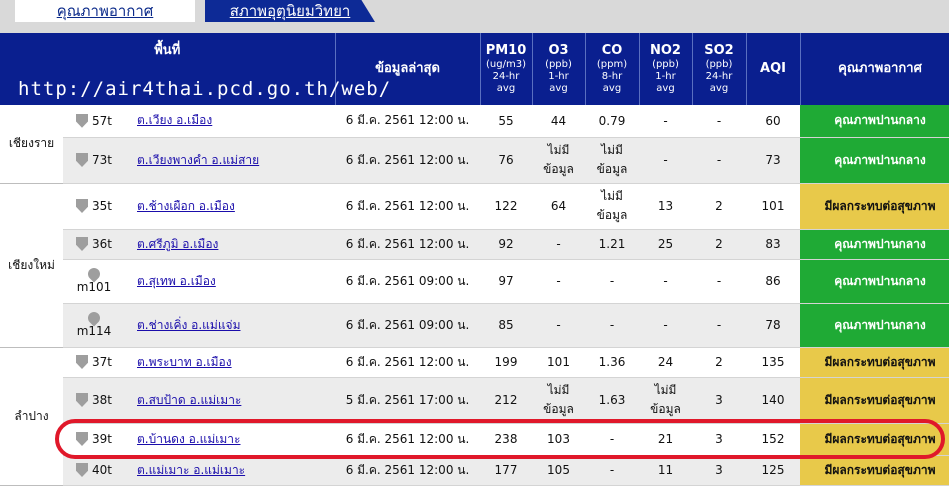 This screenshot has height=495, width=949. Describe the element at coordinates (665, 390) in the screenshot. I see `no2-value-line: ไม่มี` at that location.